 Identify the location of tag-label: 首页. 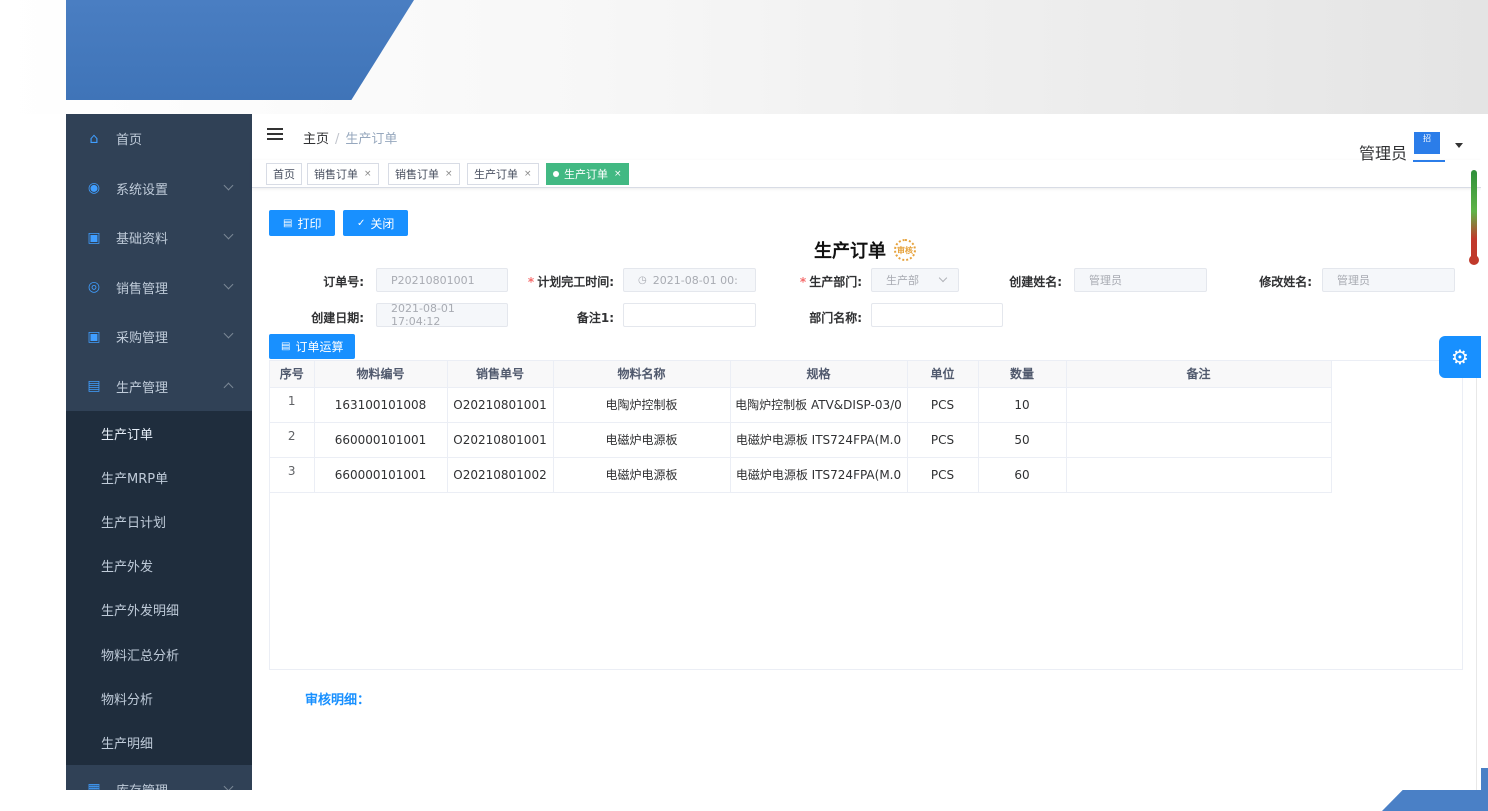
(284, 174).